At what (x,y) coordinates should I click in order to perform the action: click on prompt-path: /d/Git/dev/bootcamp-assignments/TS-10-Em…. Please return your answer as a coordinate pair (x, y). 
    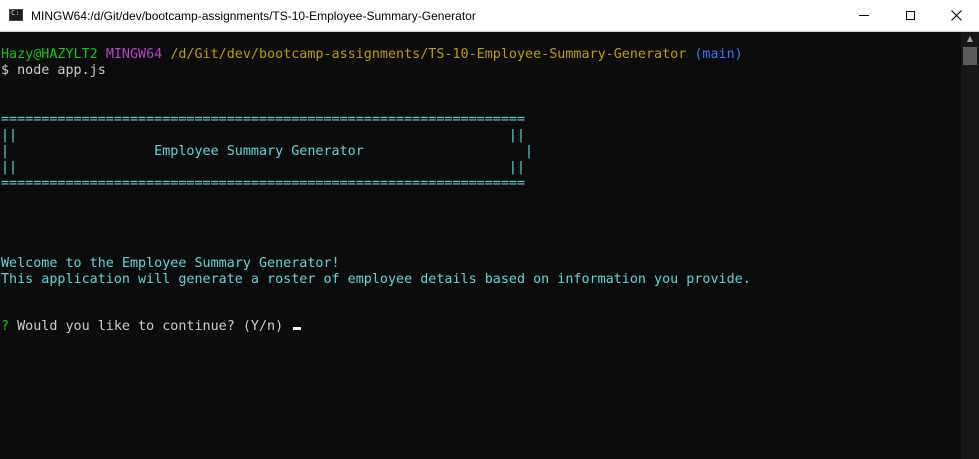
    Looking at the image, I should click on (428, 54).